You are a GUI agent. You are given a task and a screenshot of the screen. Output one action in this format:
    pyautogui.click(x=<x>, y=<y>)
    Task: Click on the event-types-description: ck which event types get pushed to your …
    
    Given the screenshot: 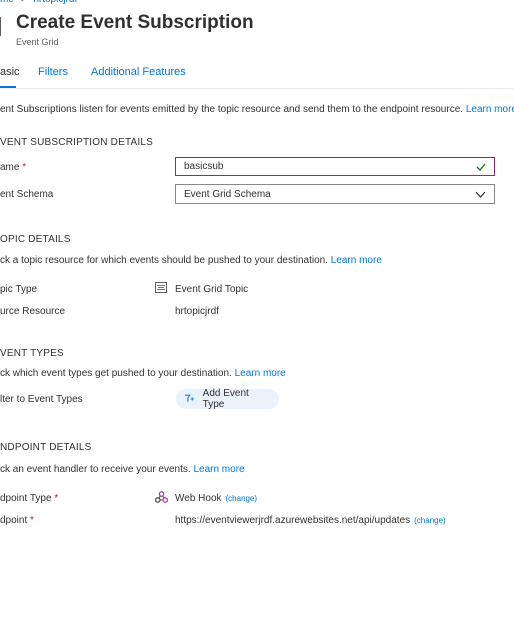 What is the action you would take?
    pyautogui.click(x=143, y=373)
    